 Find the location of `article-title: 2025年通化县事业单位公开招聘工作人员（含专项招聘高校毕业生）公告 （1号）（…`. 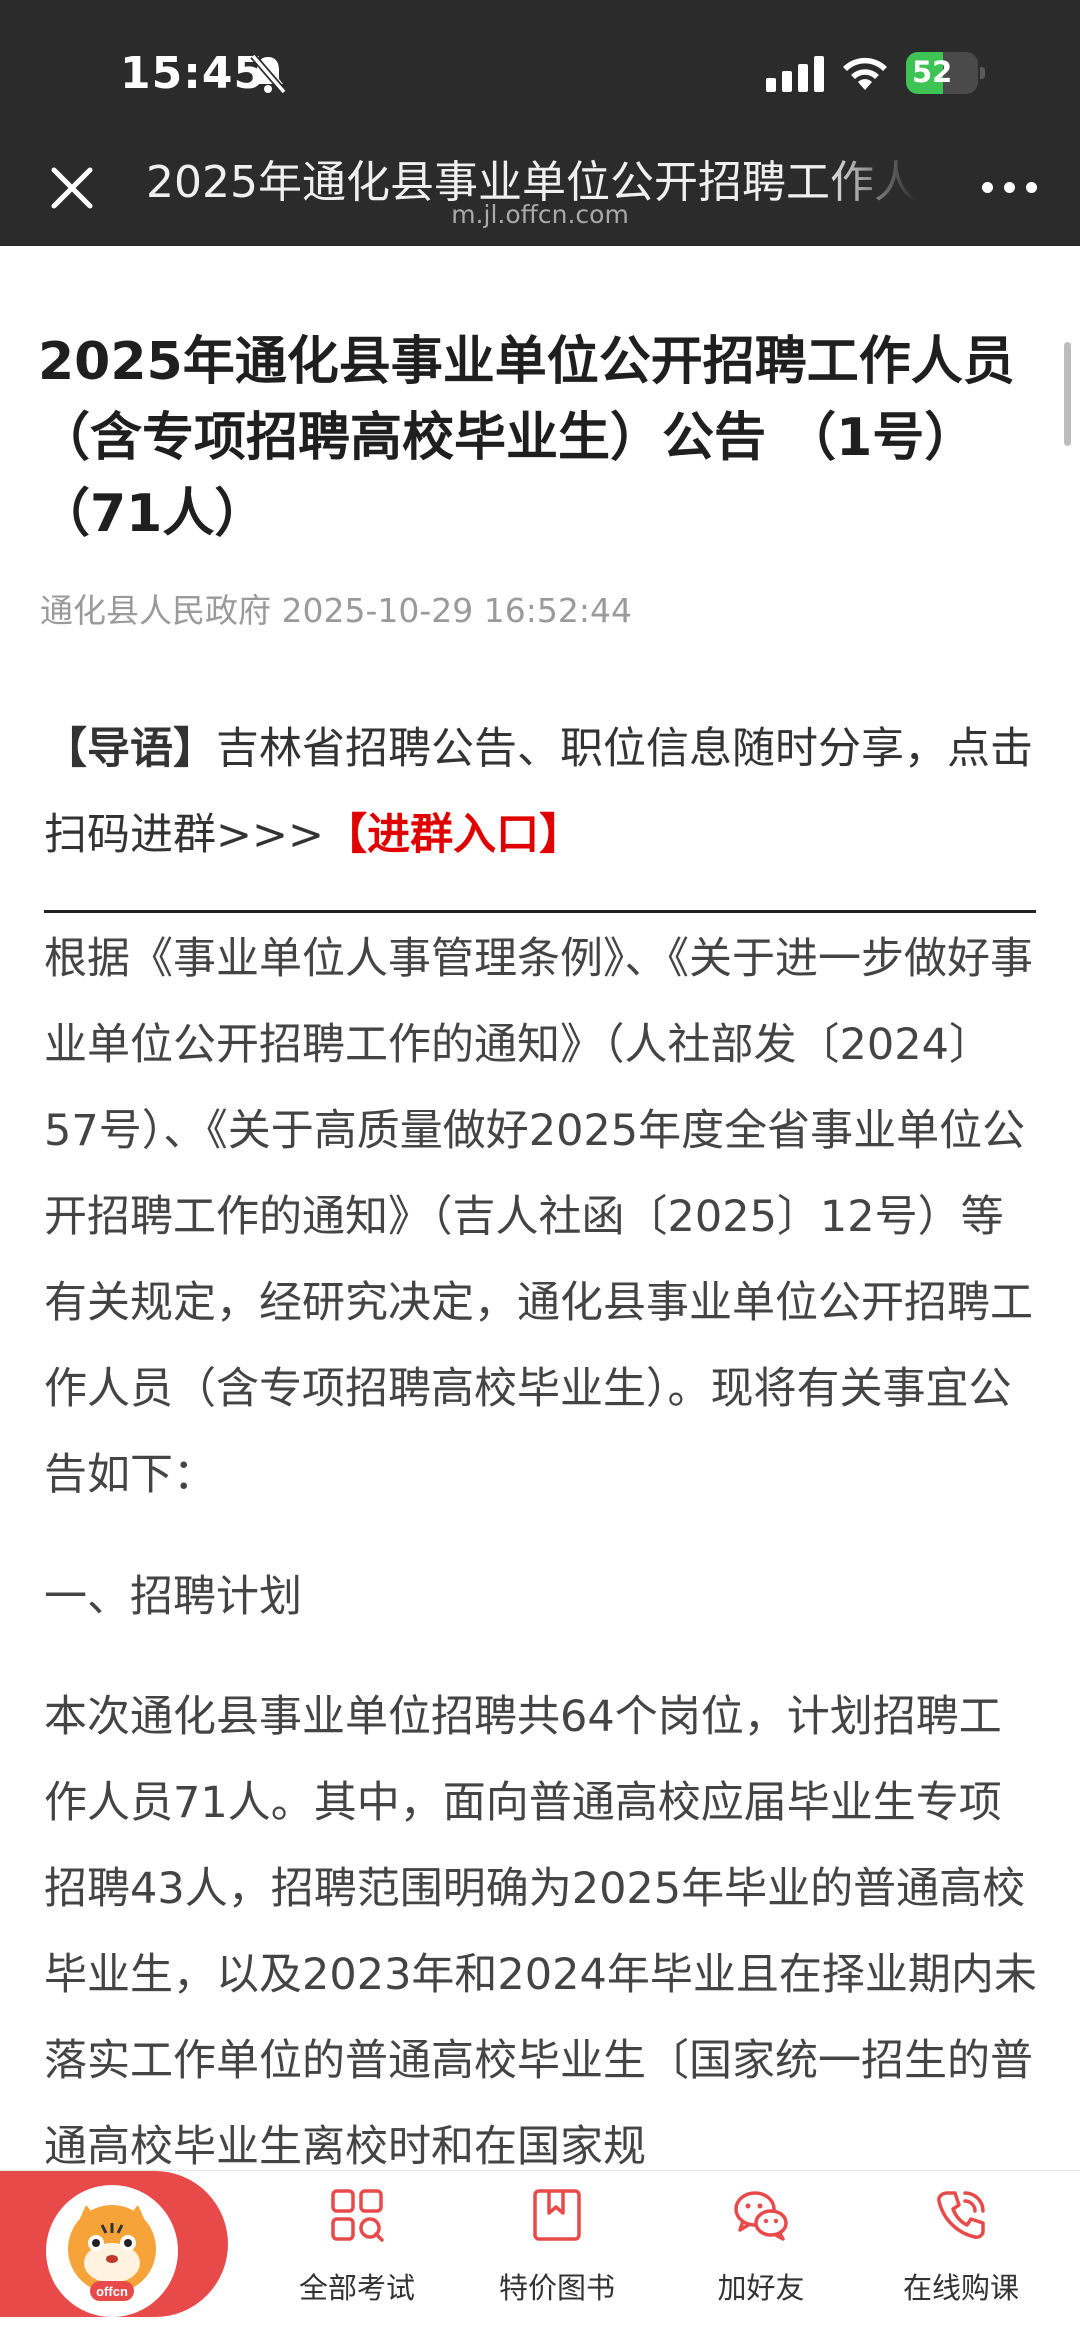

article-title: 2025年通化县事业单位公开招聘工作人员（含专项招聘高校毕业生）公告 （1号）（… is located at coordinates (526, 438).